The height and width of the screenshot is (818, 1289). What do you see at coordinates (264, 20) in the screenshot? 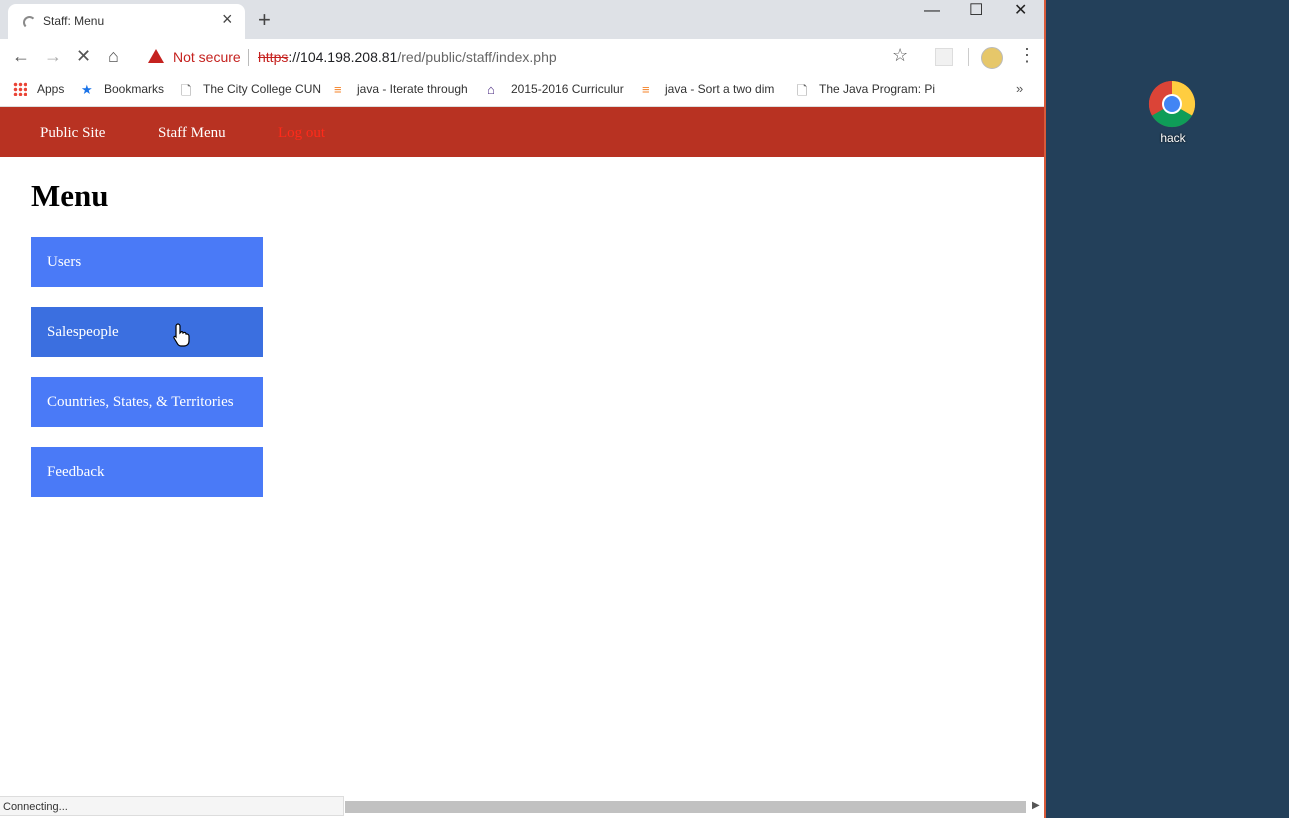
I see `new-tab-button: +` at bounding box center [264, 20].